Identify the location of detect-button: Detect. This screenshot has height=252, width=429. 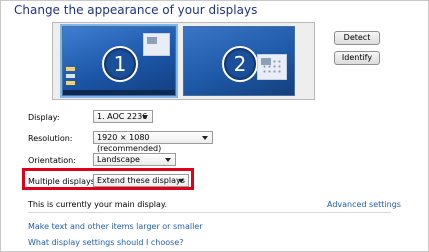
(357, 38).